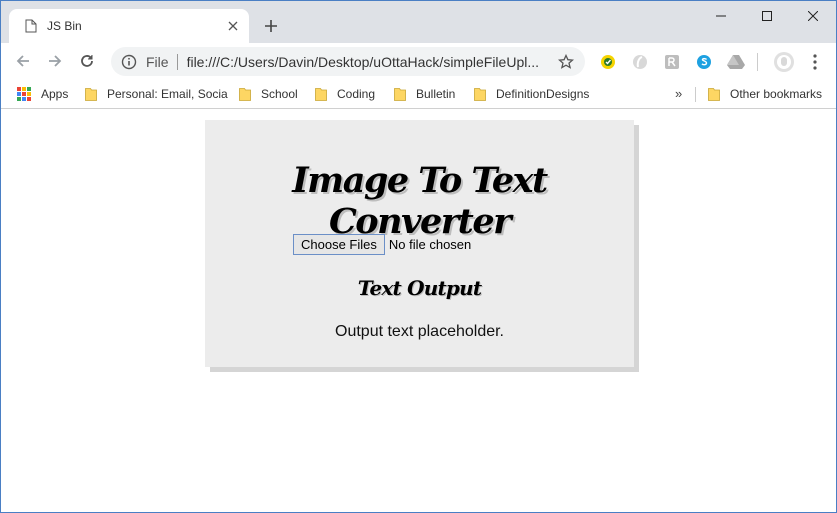  Describe the element at coordinates (704, 62) in the screenshot. I see `skype-icon` at that location.